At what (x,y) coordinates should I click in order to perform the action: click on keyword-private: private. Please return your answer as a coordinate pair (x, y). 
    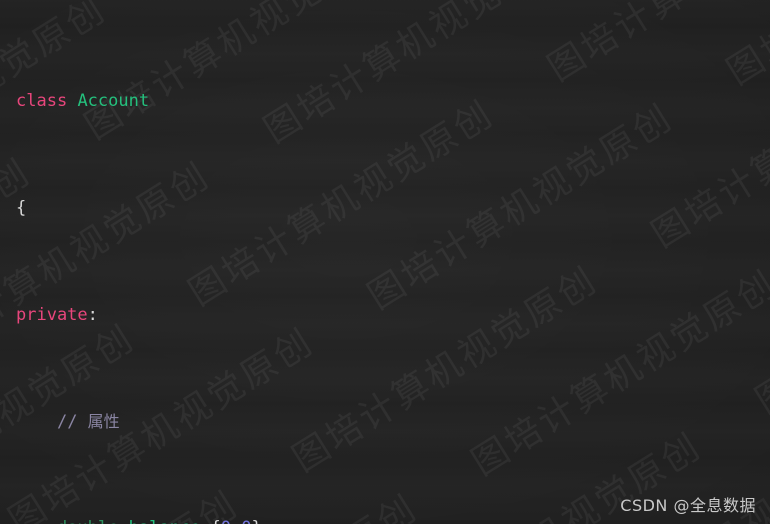
    Looking at the image, I should click on (52, 314).